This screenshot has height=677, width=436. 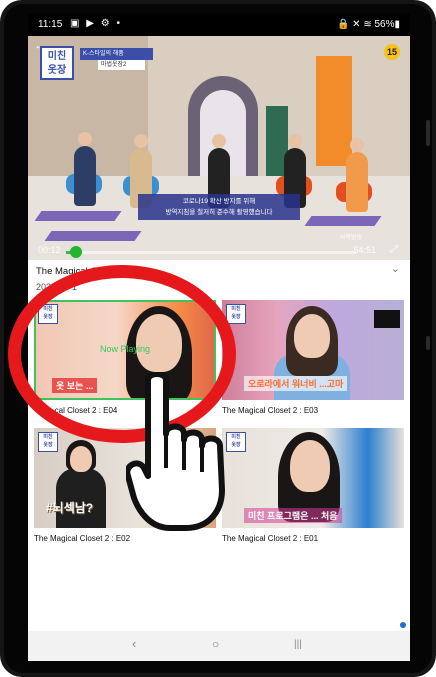 I want to click on show-logo: 미친 옷장, so click(x=57, y=63).